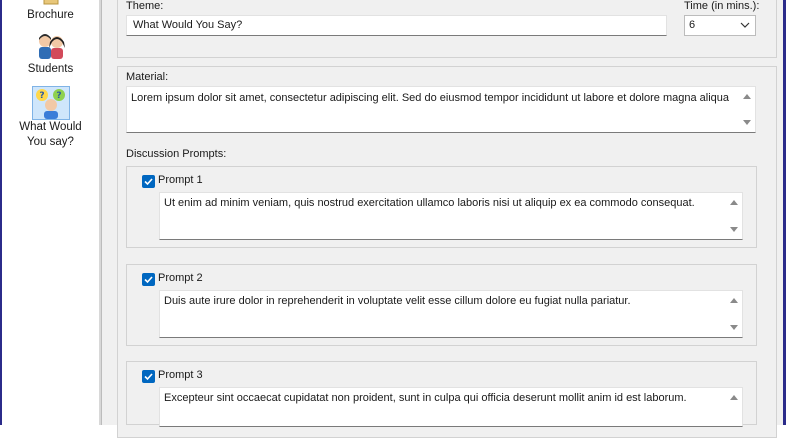  Describe the element at coordinates (50, 69) in the screenshot. I see `sidebar-item-label: Students` at that location.